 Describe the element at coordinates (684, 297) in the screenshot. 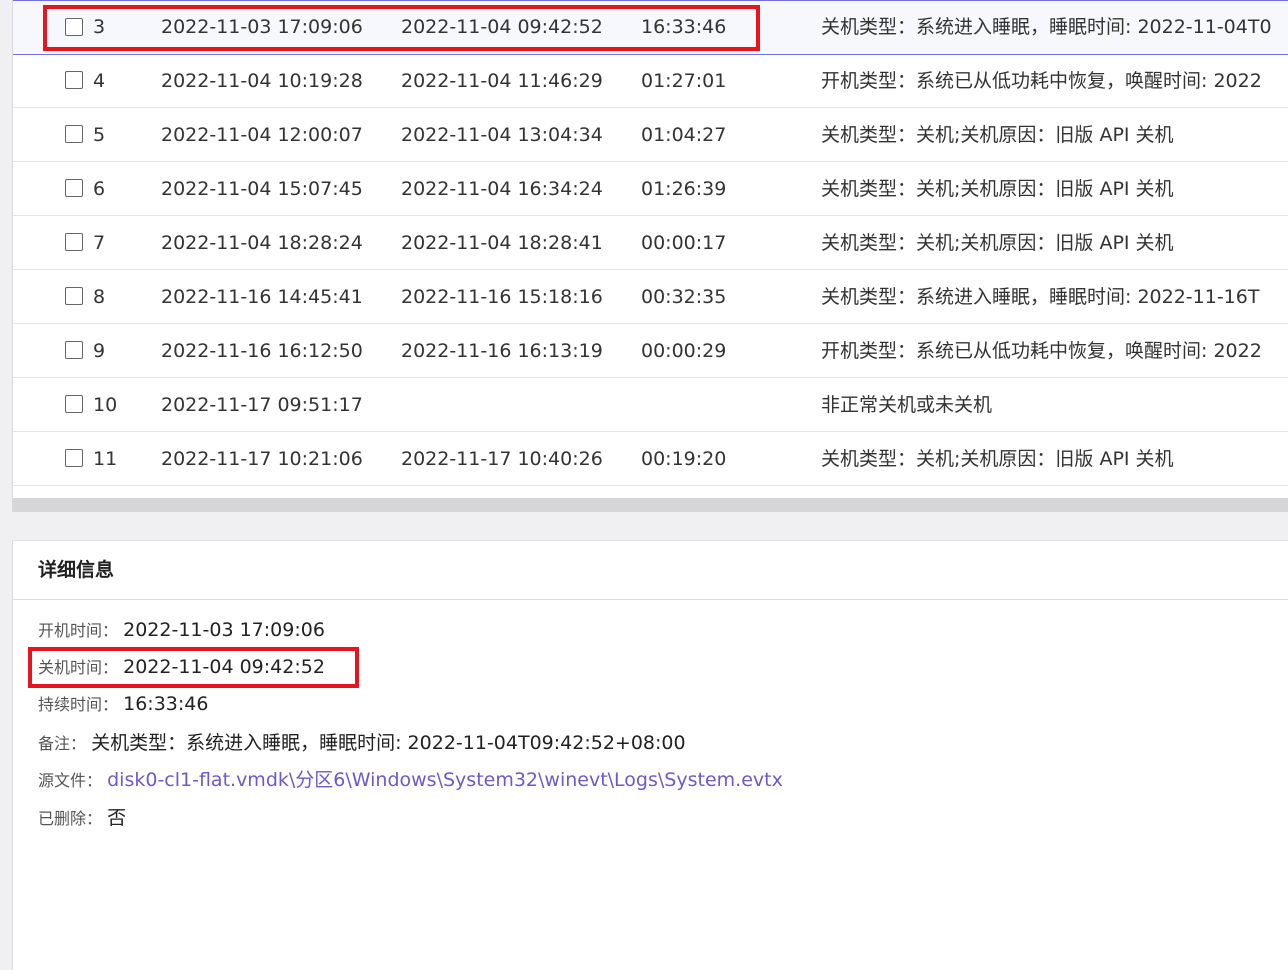

I see `duration-cell: 00:32:35` at that location.